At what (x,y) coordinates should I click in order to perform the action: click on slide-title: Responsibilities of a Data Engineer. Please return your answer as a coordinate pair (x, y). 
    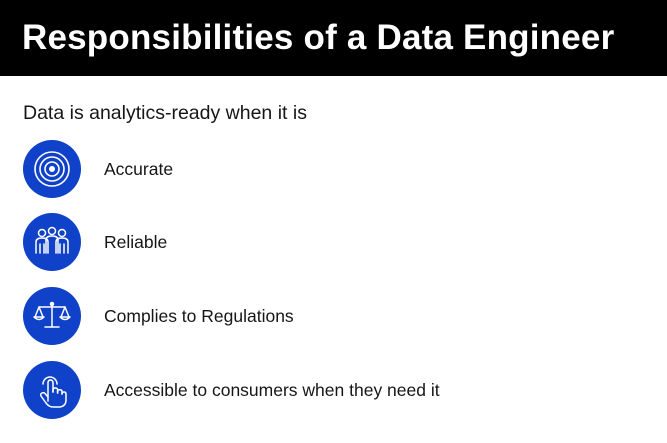
    Looking at the image, I should click on (318, 37).